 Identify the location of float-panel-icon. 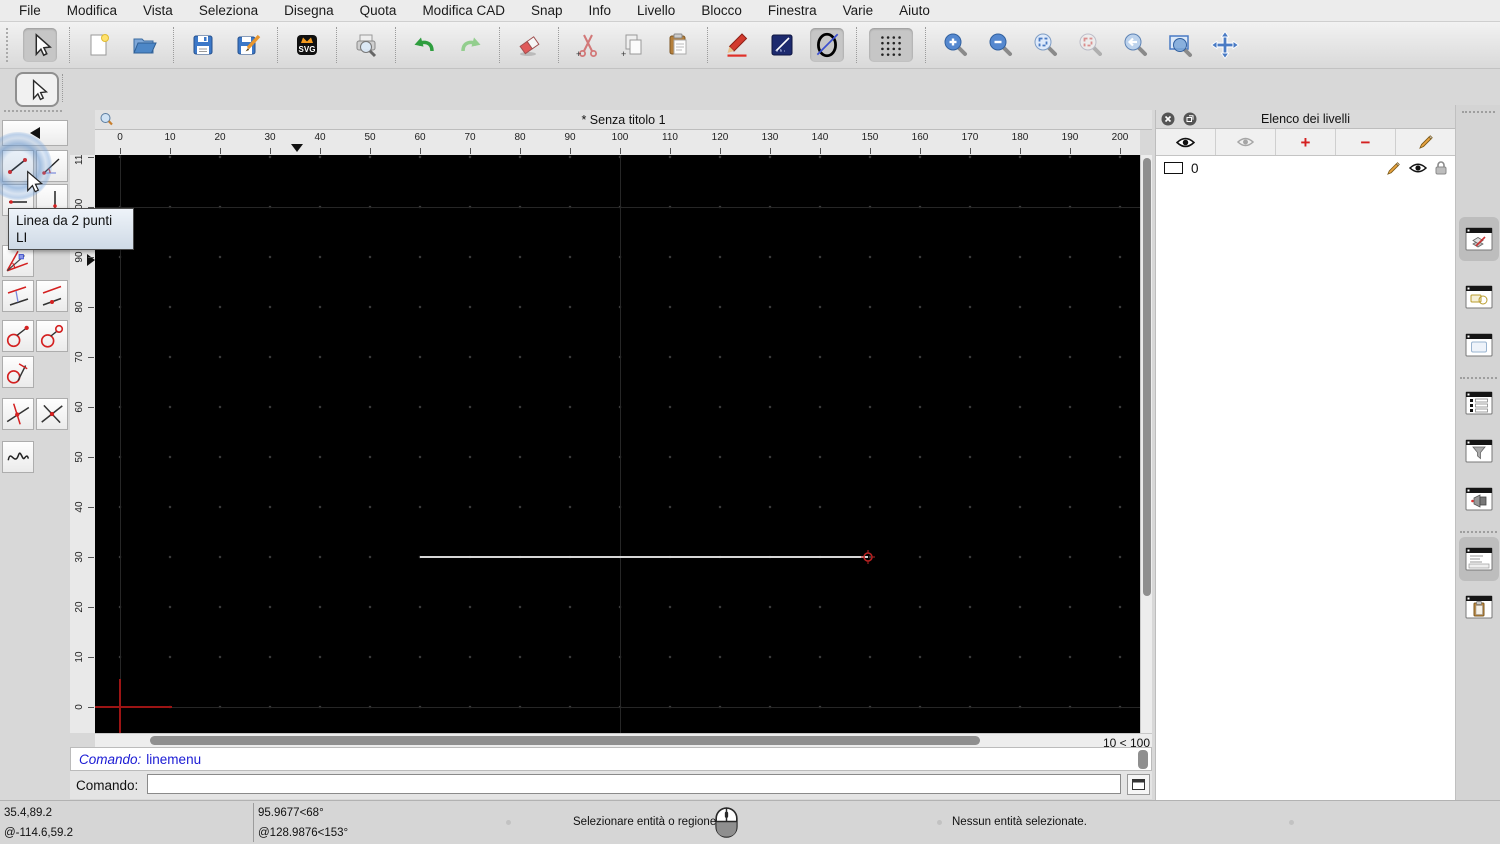
(1190, 119).